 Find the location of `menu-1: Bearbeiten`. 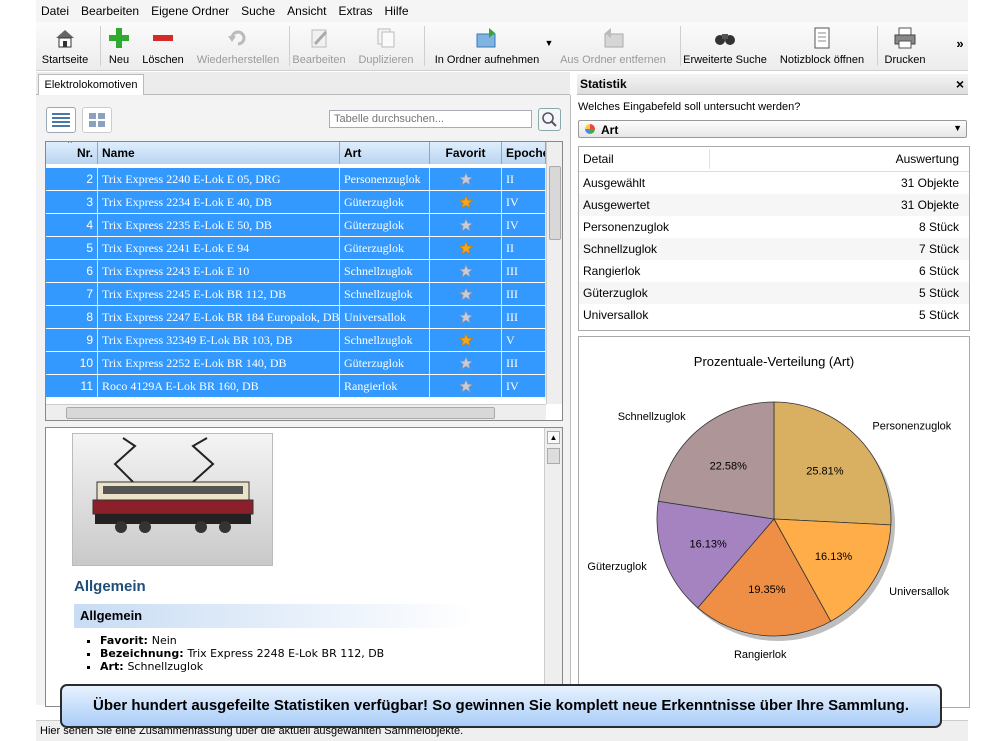

menu-1: Bearbeiten is located at coordinates (111, 9).